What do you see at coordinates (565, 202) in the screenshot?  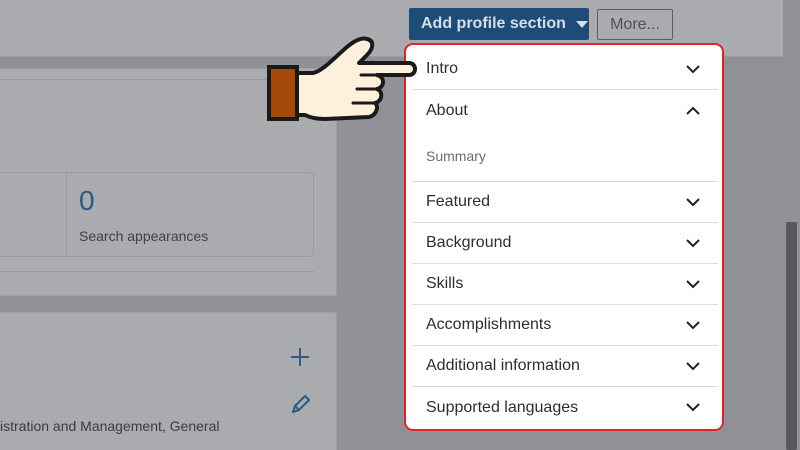 I see `menu-item-featured: Featured` at bounding box center [565, 202].